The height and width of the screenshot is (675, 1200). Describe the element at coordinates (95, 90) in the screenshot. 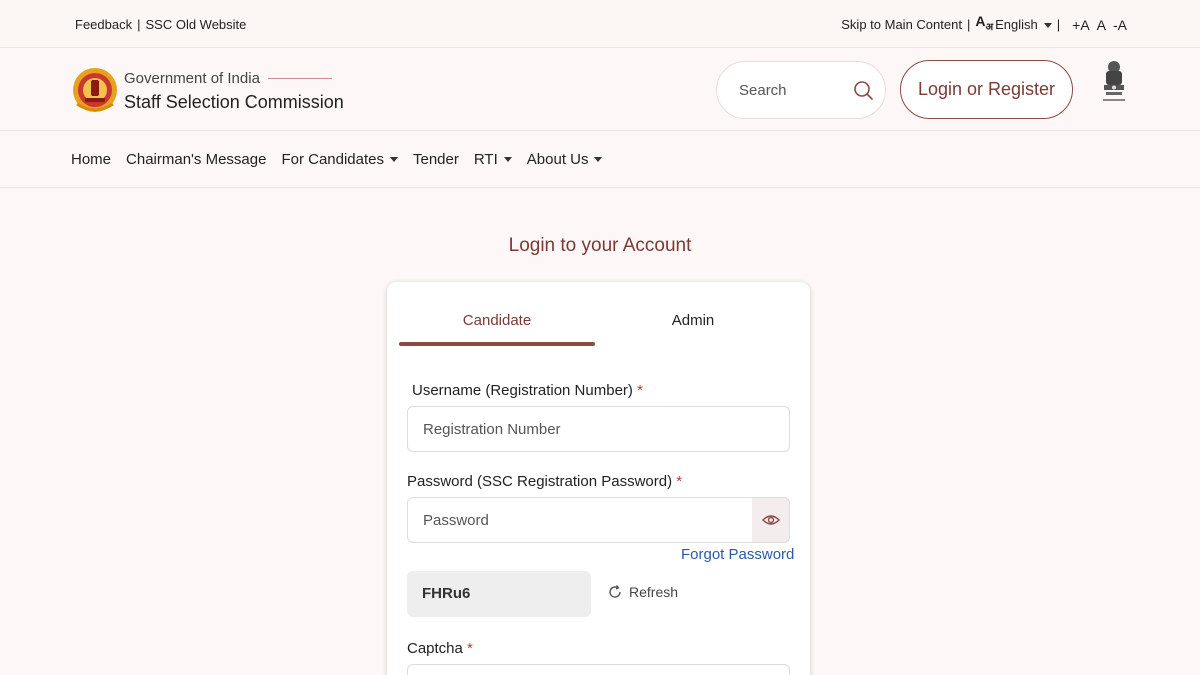

I see `ssc-logo-icon` at that location.